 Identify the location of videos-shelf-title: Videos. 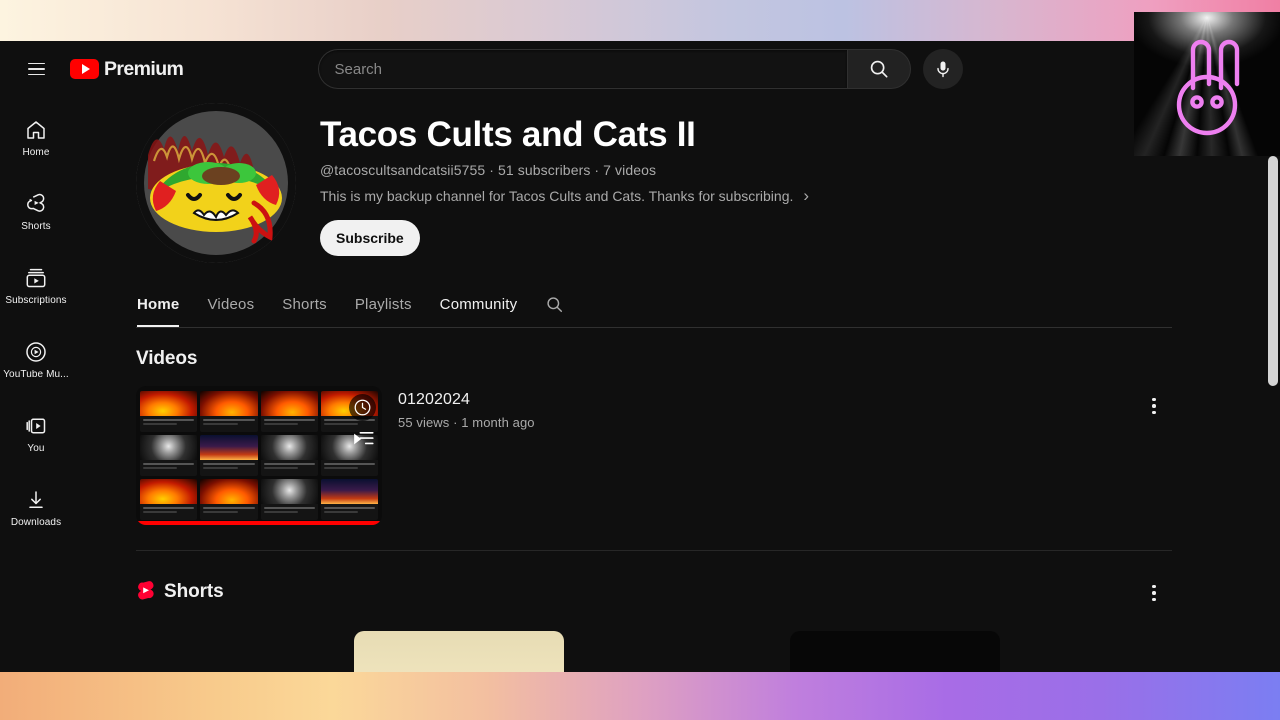
(167, 358).